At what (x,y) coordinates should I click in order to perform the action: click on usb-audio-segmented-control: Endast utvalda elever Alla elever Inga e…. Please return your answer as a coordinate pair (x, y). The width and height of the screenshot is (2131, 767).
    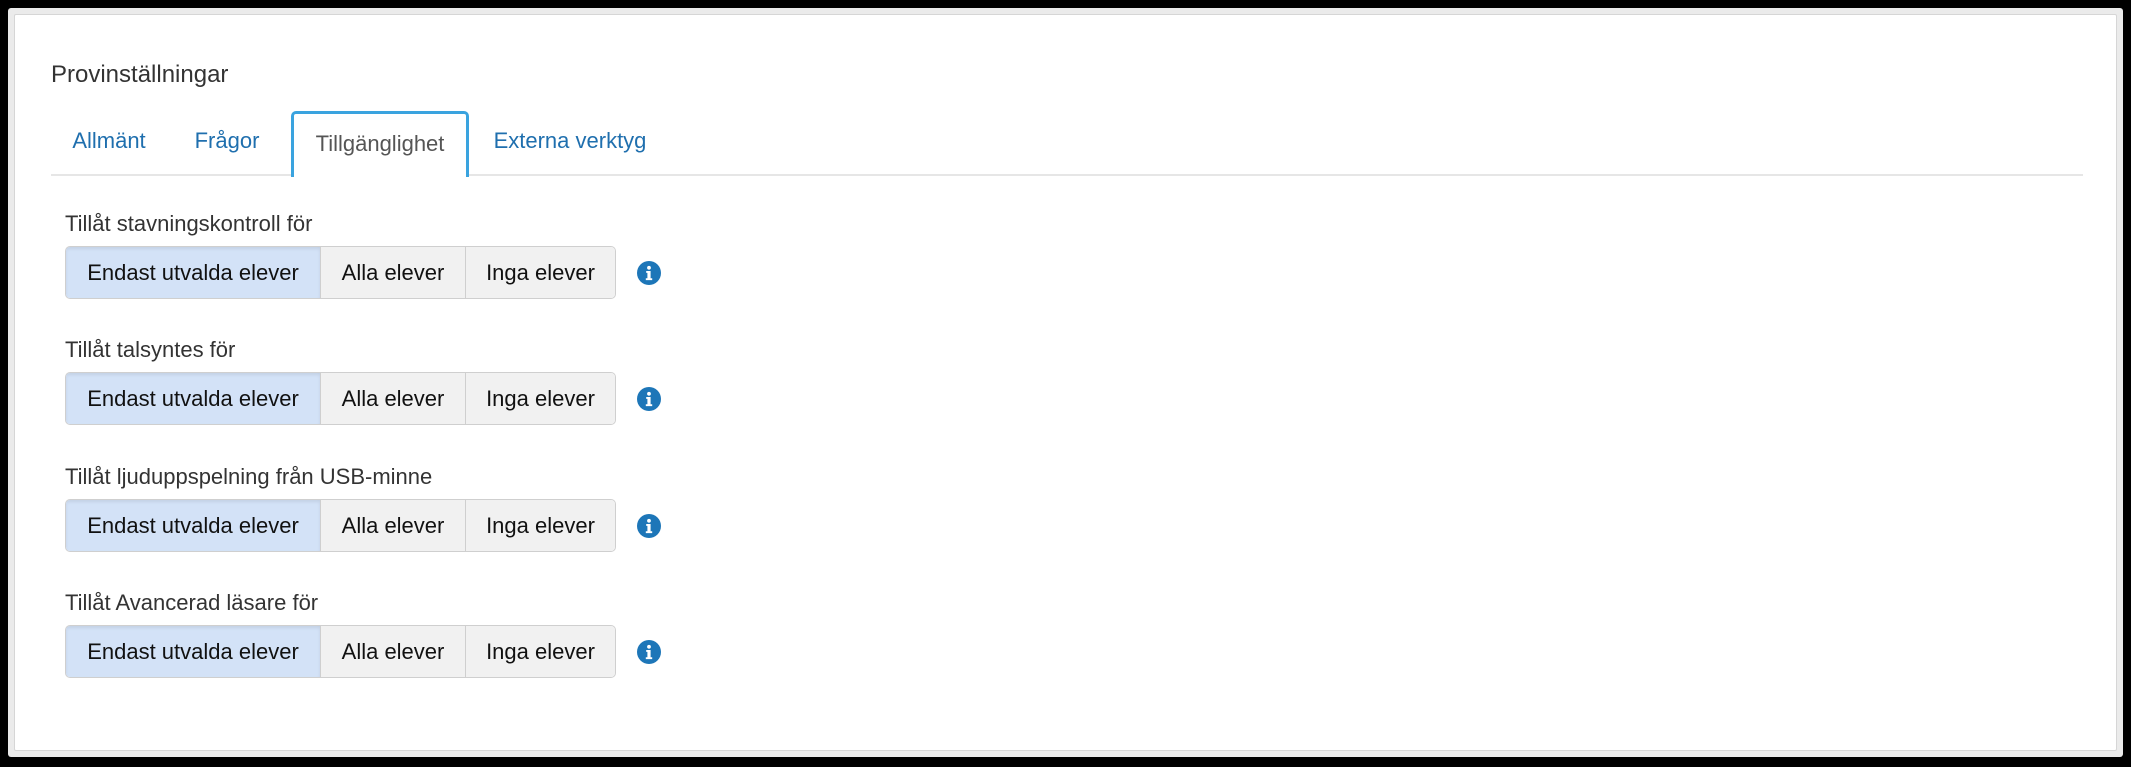
    Looking at the image, I should click on (340, 525).